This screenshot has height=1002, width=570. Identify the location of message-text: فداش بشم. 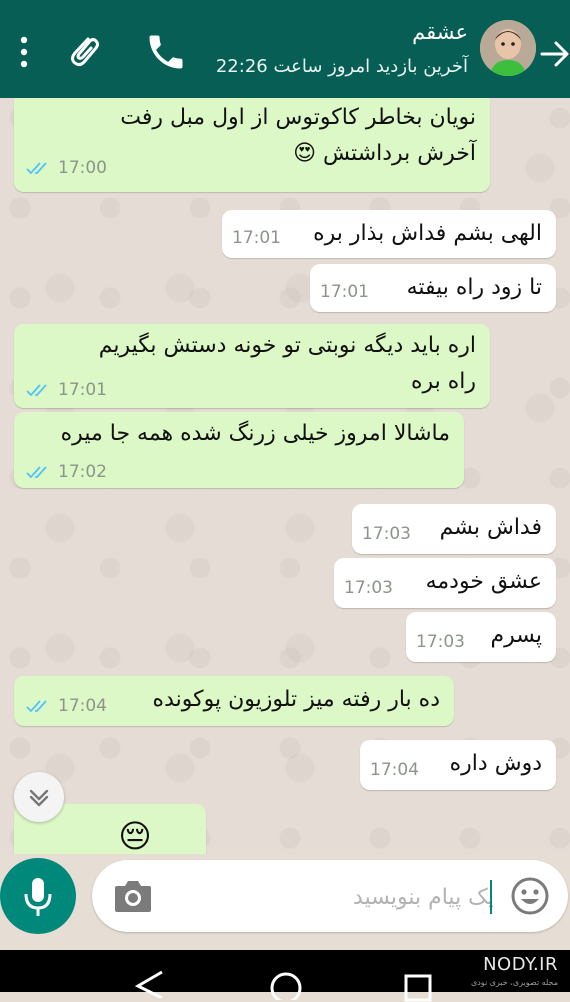
(490, 527).